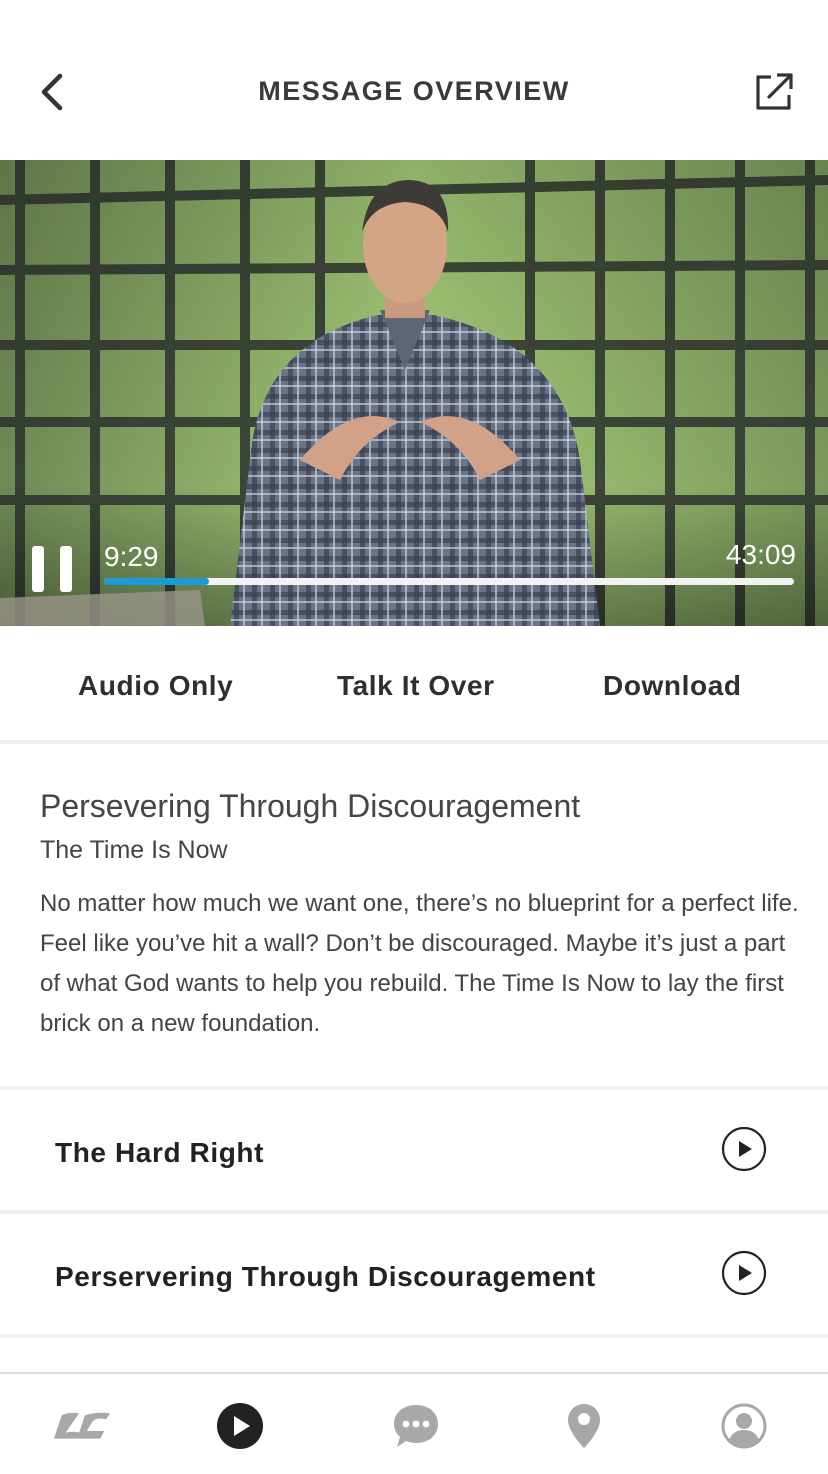  I want to click on lc-logo-icon, so click(82, 1425).